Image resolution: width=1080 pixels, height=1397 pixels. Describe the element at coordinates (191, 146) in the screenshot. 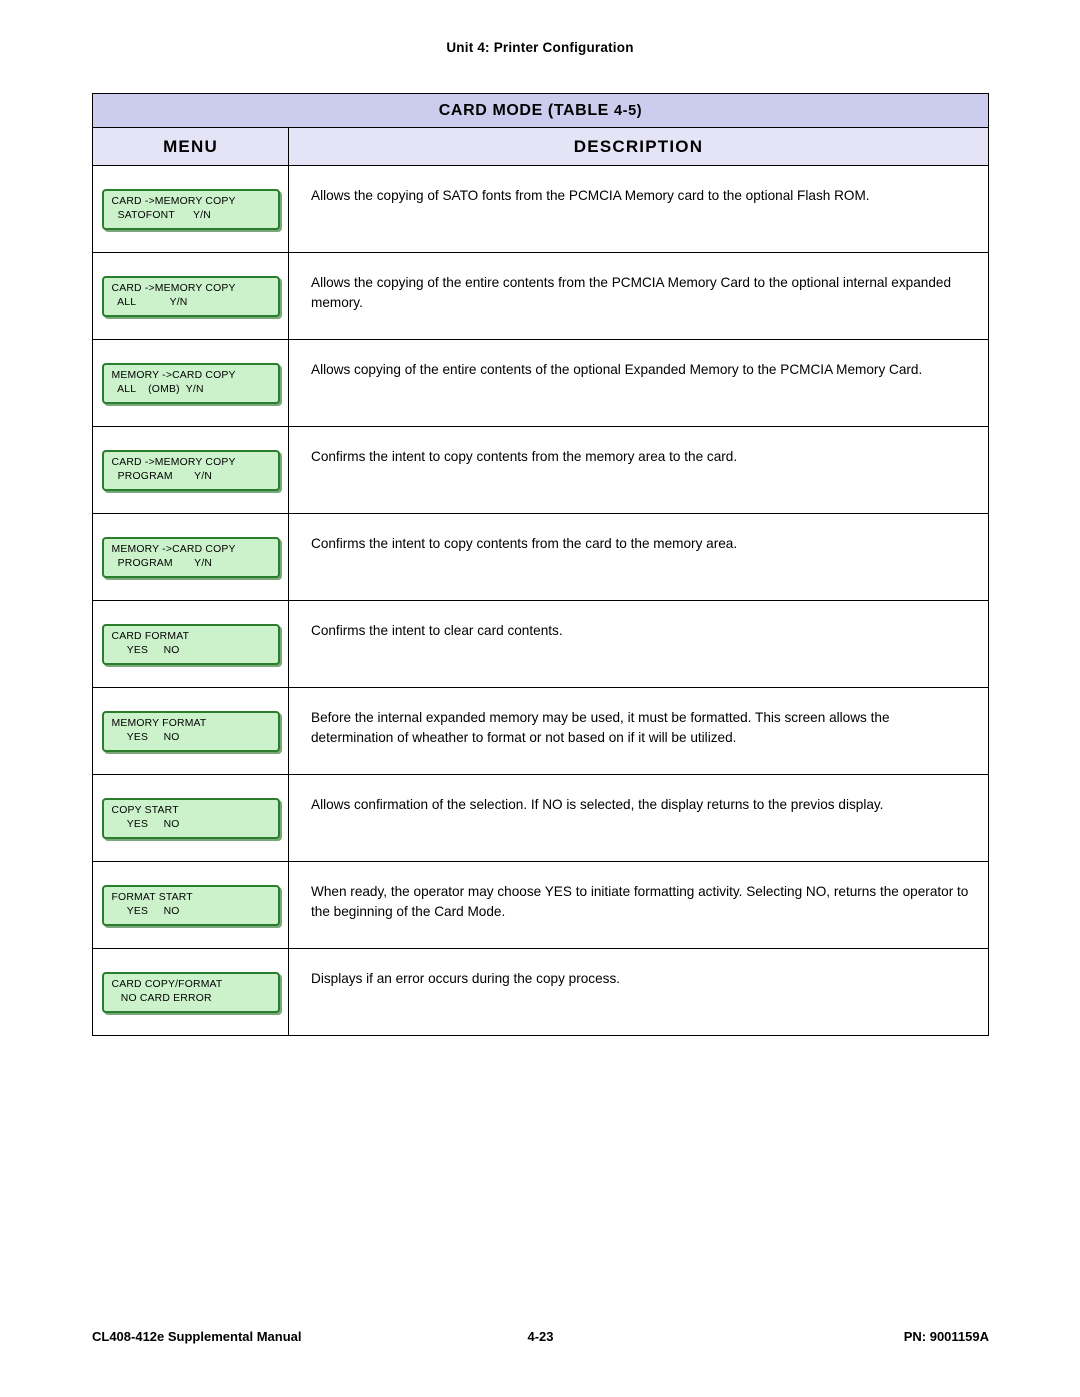

I see `column-header-menu: MENU` at that location.